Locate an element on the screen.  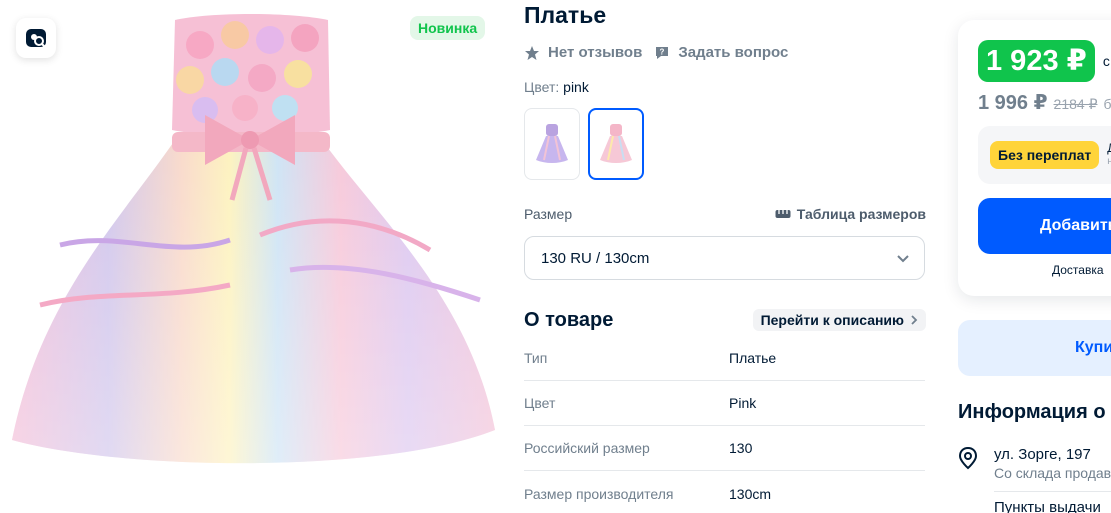
about-title: О товаре is located at coordinates (569, 320).